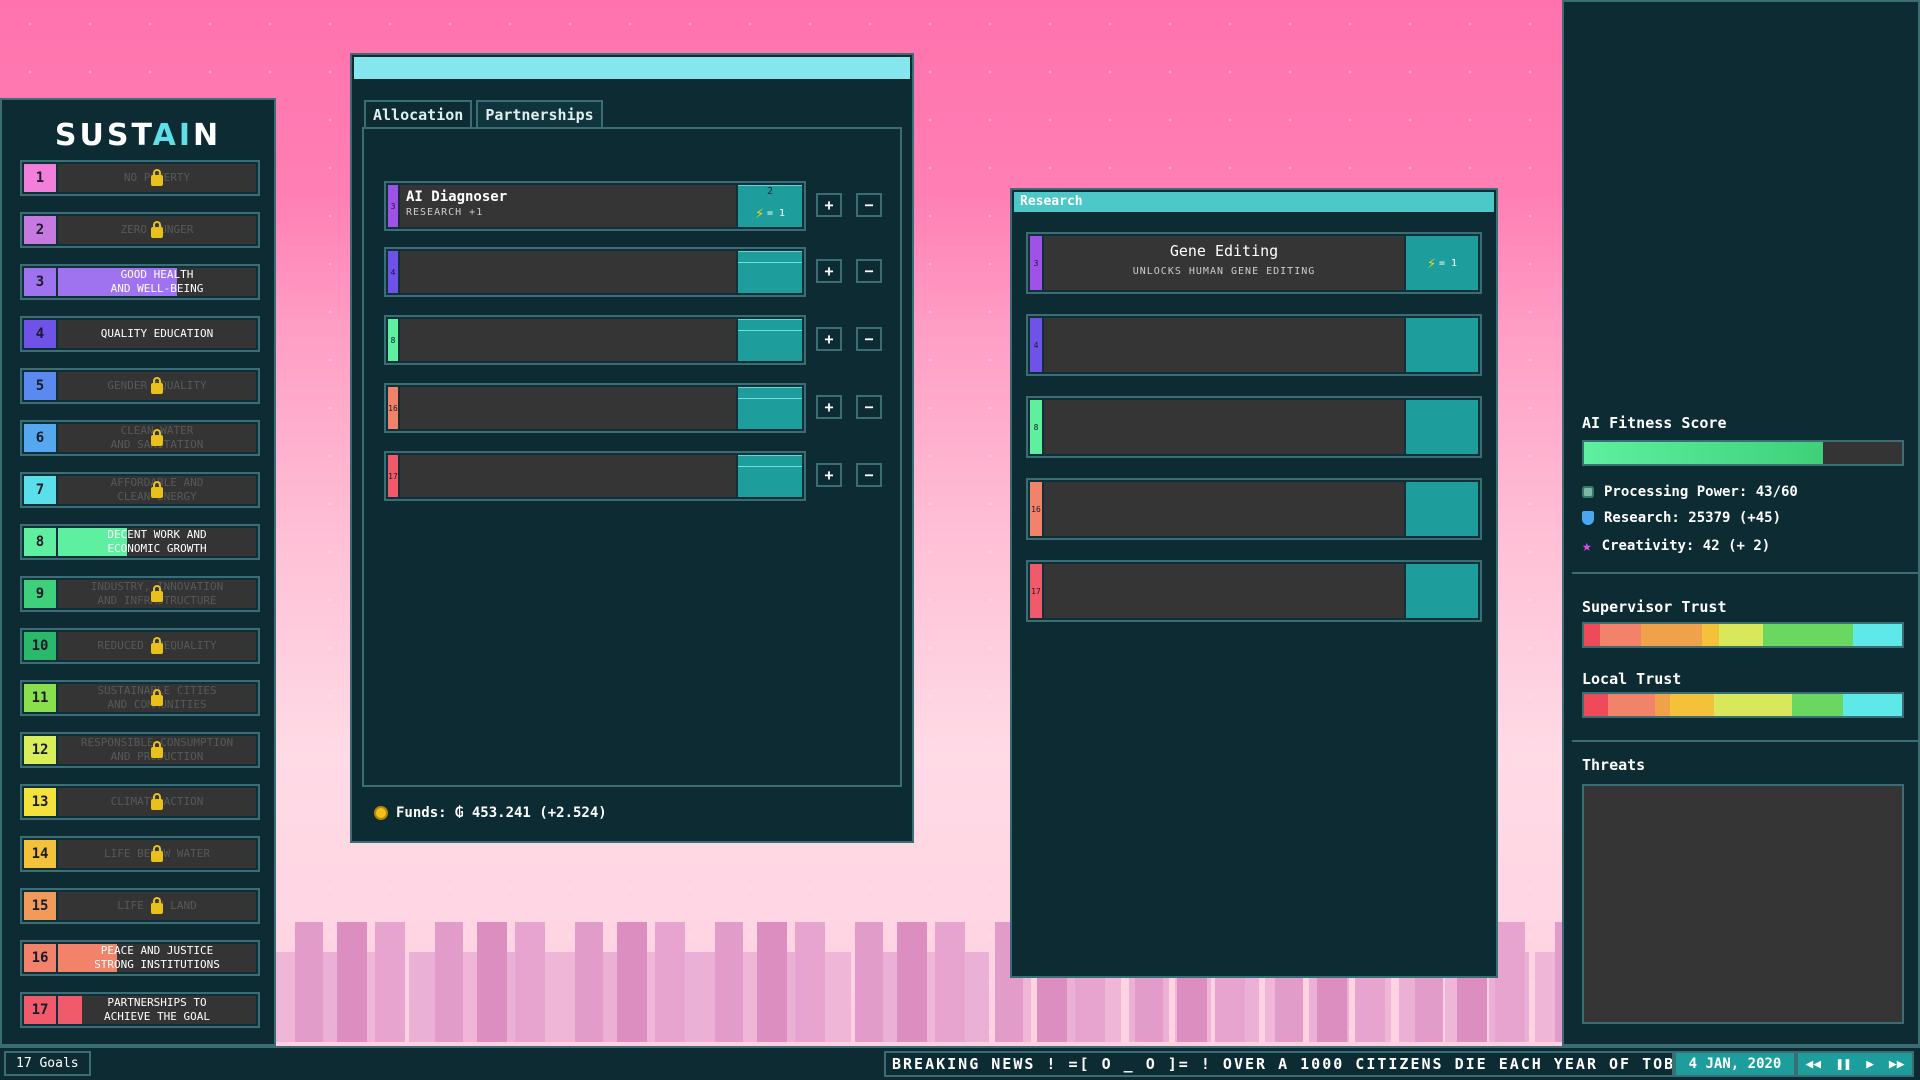 This screenshot has height=1080, width=1920. Describe the element at coordinates (1036, 427) in the screenshot. I see `goal-stripe: 8` at that location.